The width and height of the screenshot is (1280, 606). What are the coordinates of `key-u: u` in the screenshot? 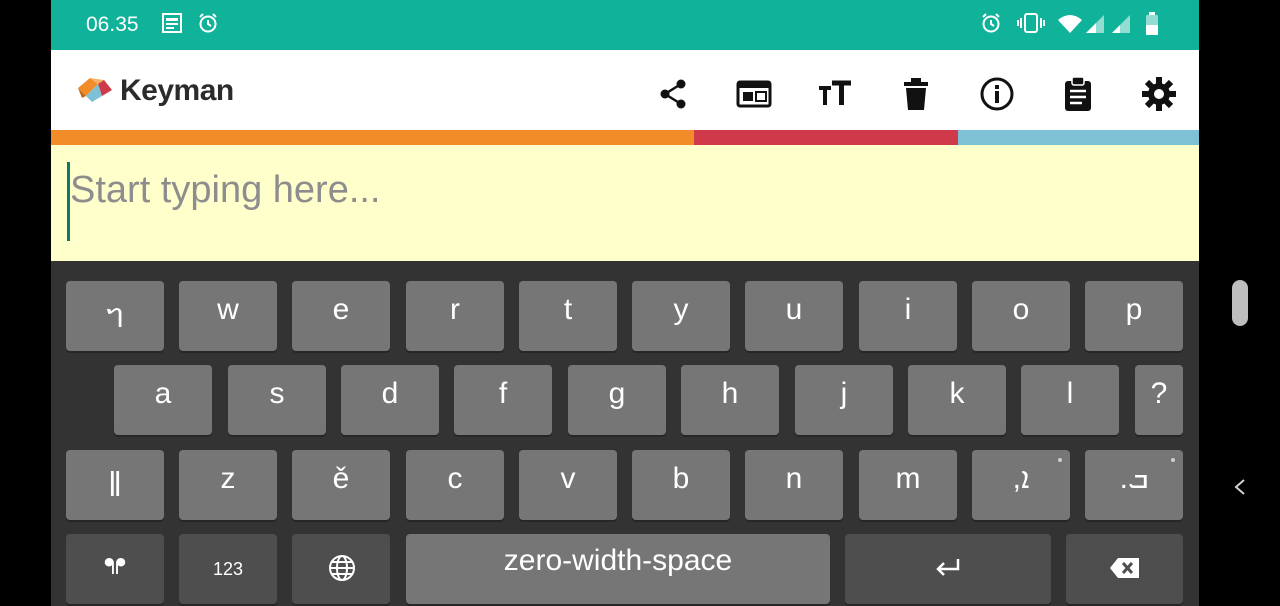 It's located at (794, 316).